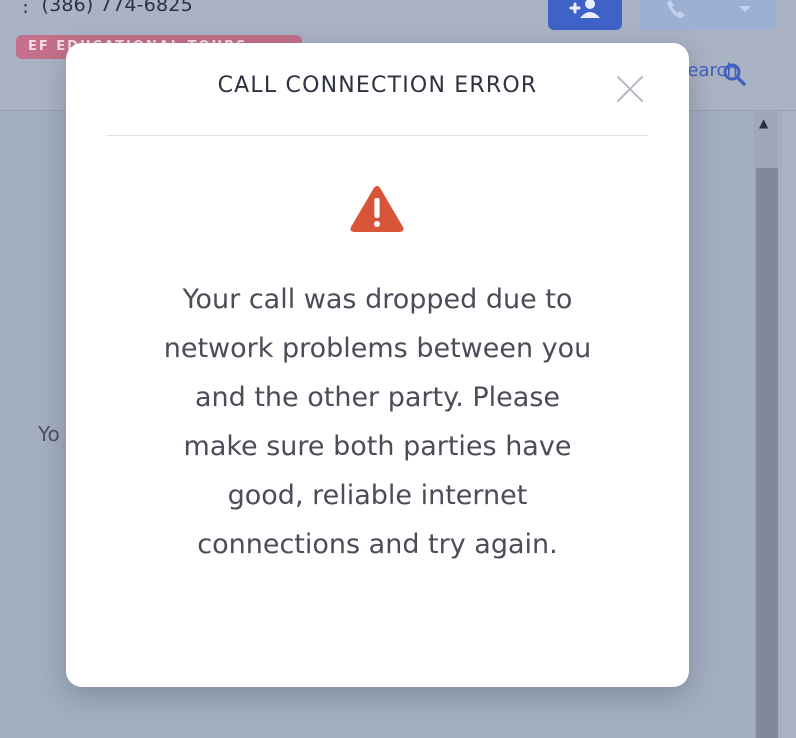  I want to click on title-divider, so click(377, 135).